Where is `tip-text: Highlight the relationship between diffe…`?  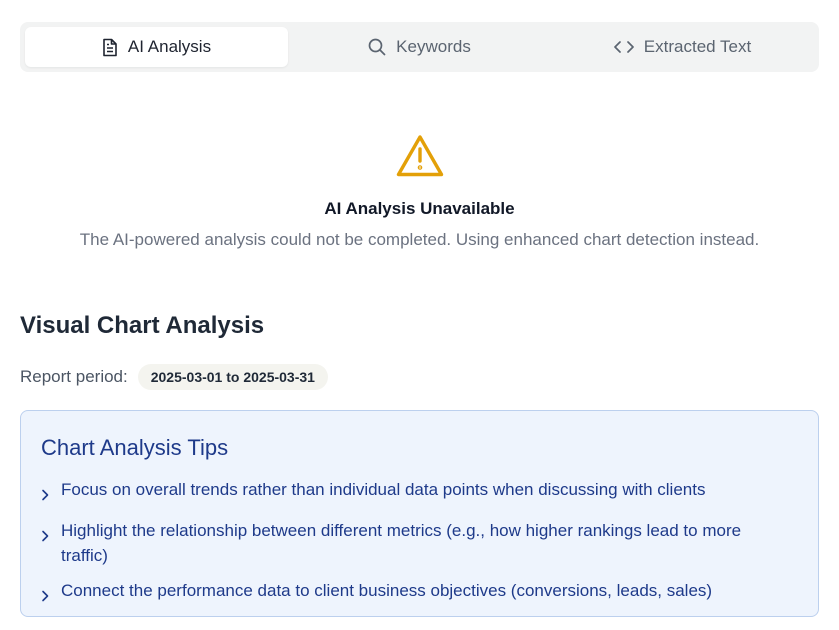
tip-text: Highlight the relationship between diffe… is located at coordinates (401, 543).